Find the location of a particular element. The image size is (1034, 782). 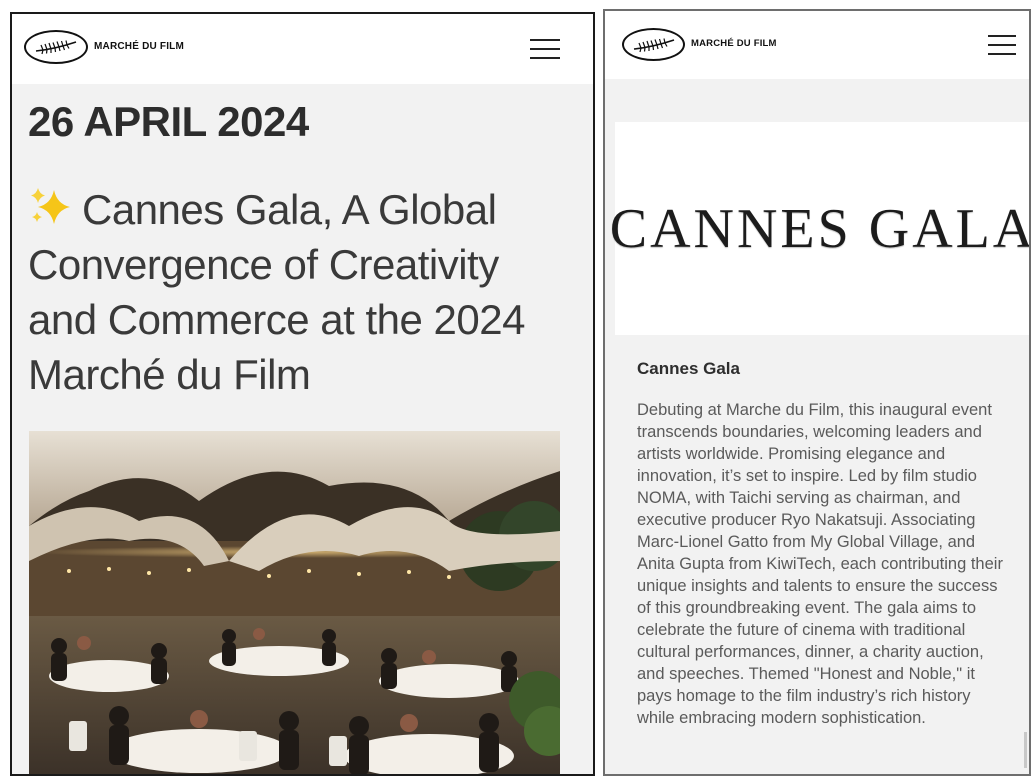

cannes-gala-banner: CANNES GALA is located at coordinates (819, 228).